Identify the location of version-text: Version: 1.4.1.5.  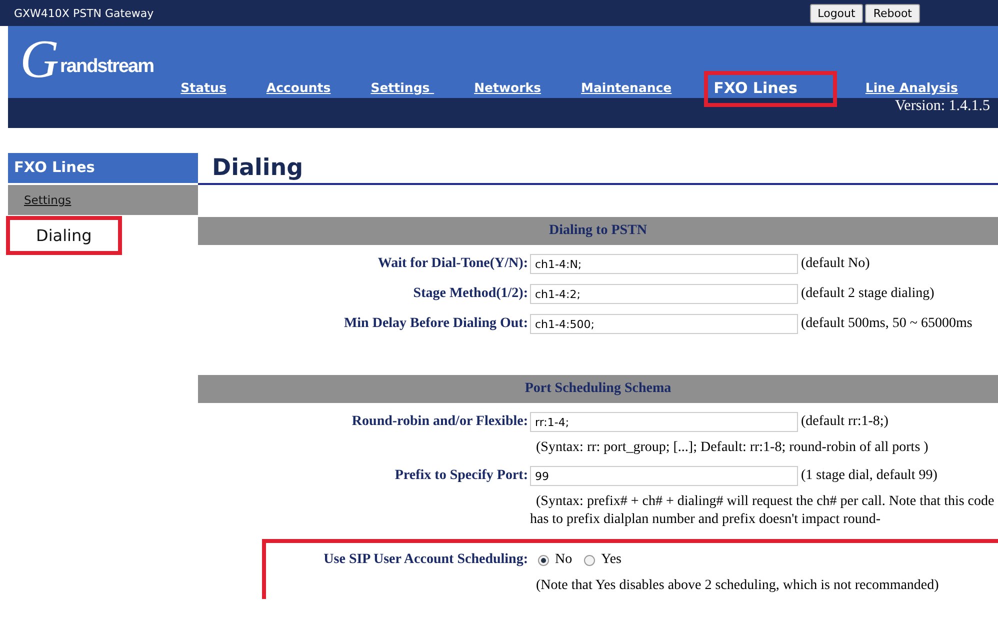
(942, 107).